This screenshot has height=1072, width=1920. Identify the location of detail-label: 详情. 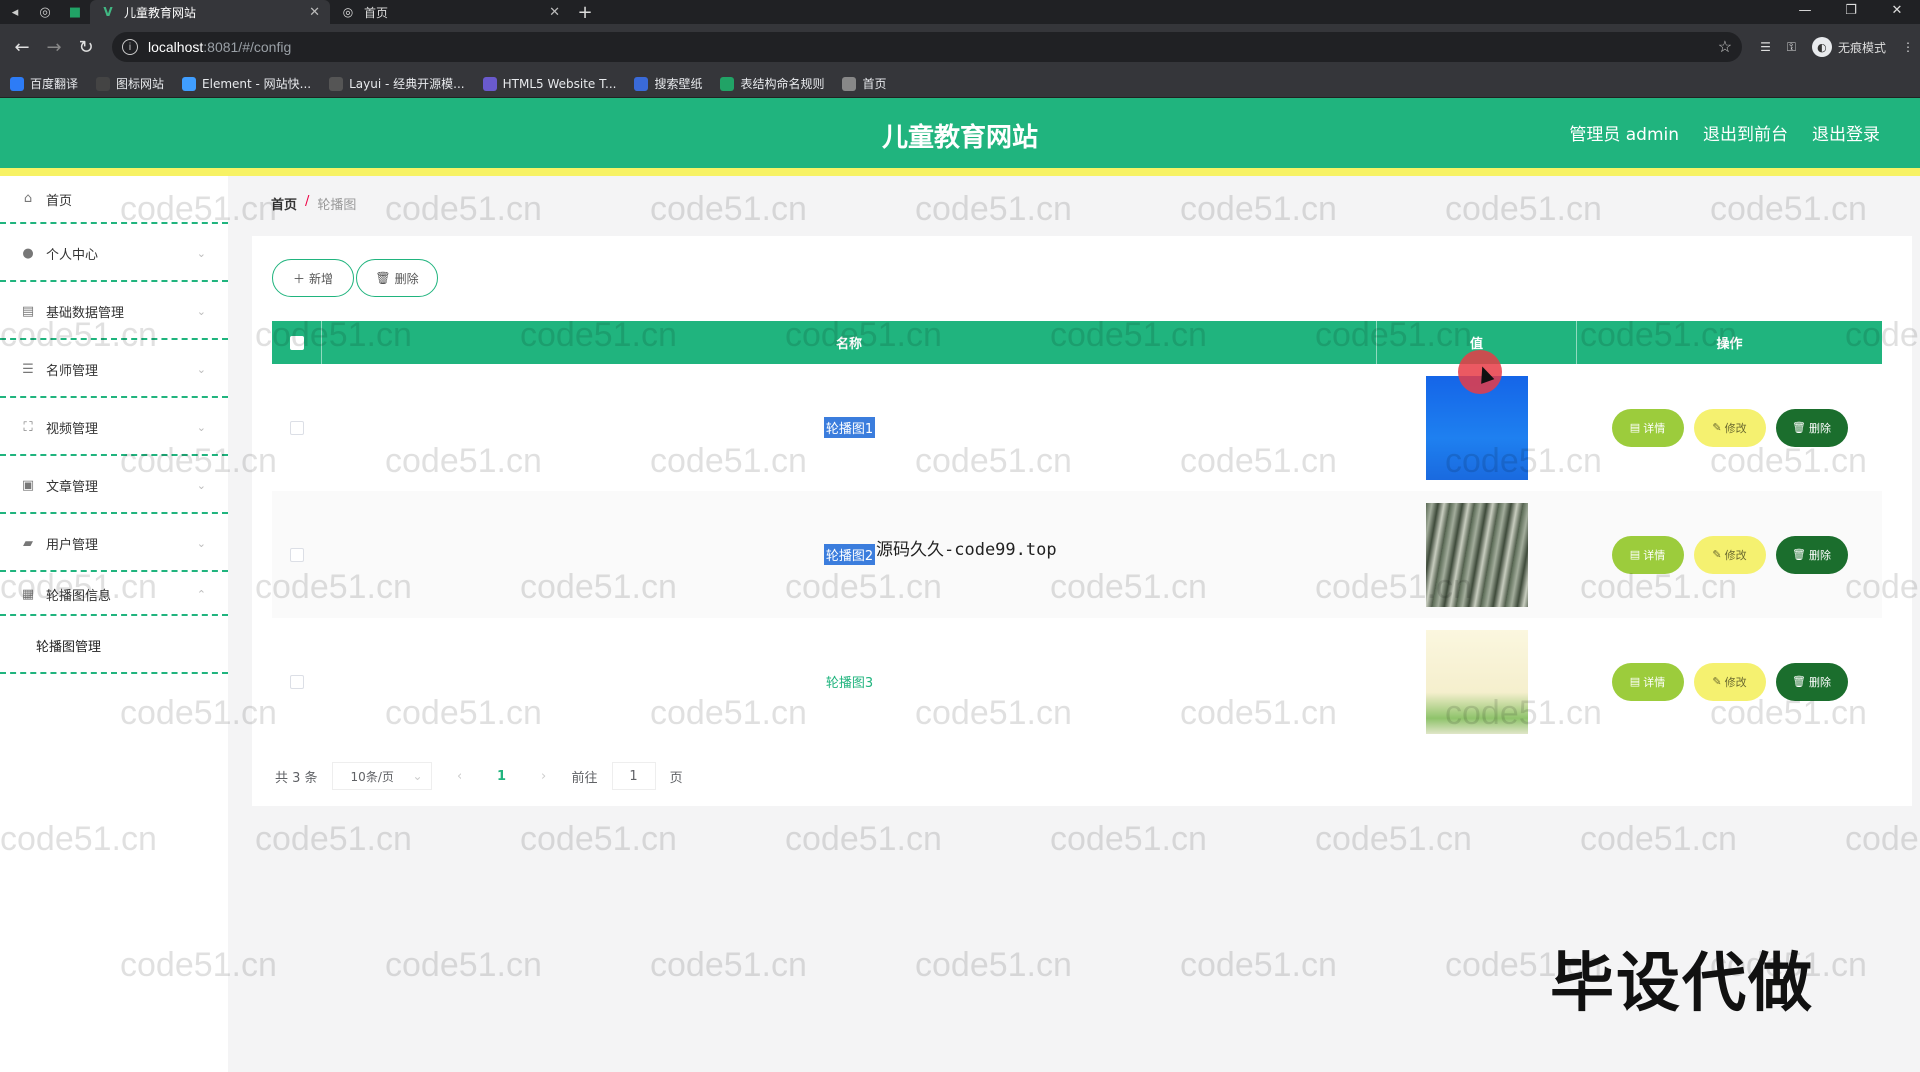
(1654, 428).